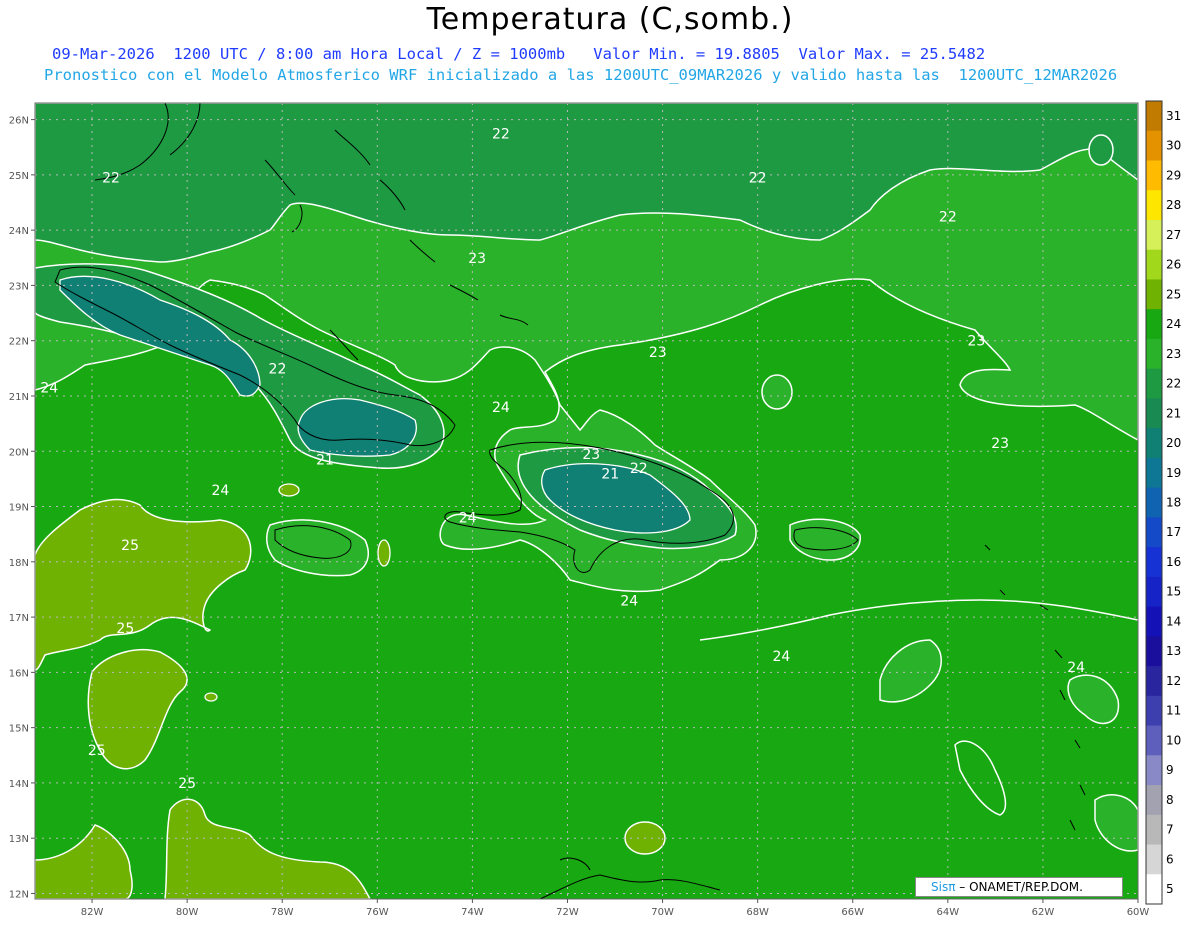 The height and width of the screenshot is (927, 1200). What do you see at coordinates (1173, 175) in the screenshot?
I see `colorbar-label: 29` at bounding box center [1173, 175].